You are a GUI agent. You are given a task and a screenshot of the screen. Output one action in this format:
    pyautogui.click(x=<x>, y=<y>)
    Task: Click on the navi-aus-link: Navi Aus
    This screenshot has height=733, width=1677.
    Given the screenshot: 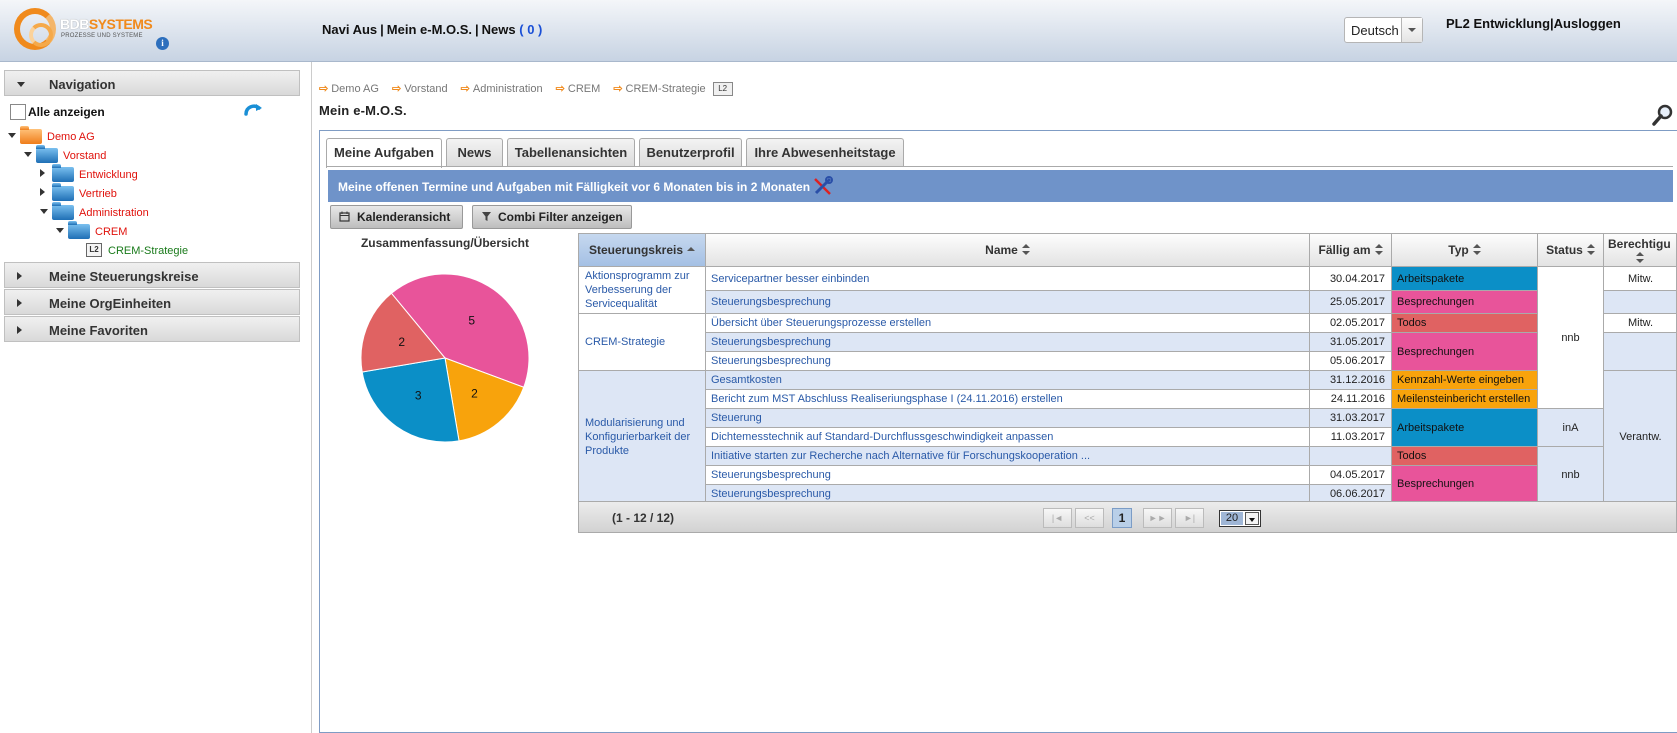 What is the action you would take?
    pyautogui.click(x=349, y=29)
    